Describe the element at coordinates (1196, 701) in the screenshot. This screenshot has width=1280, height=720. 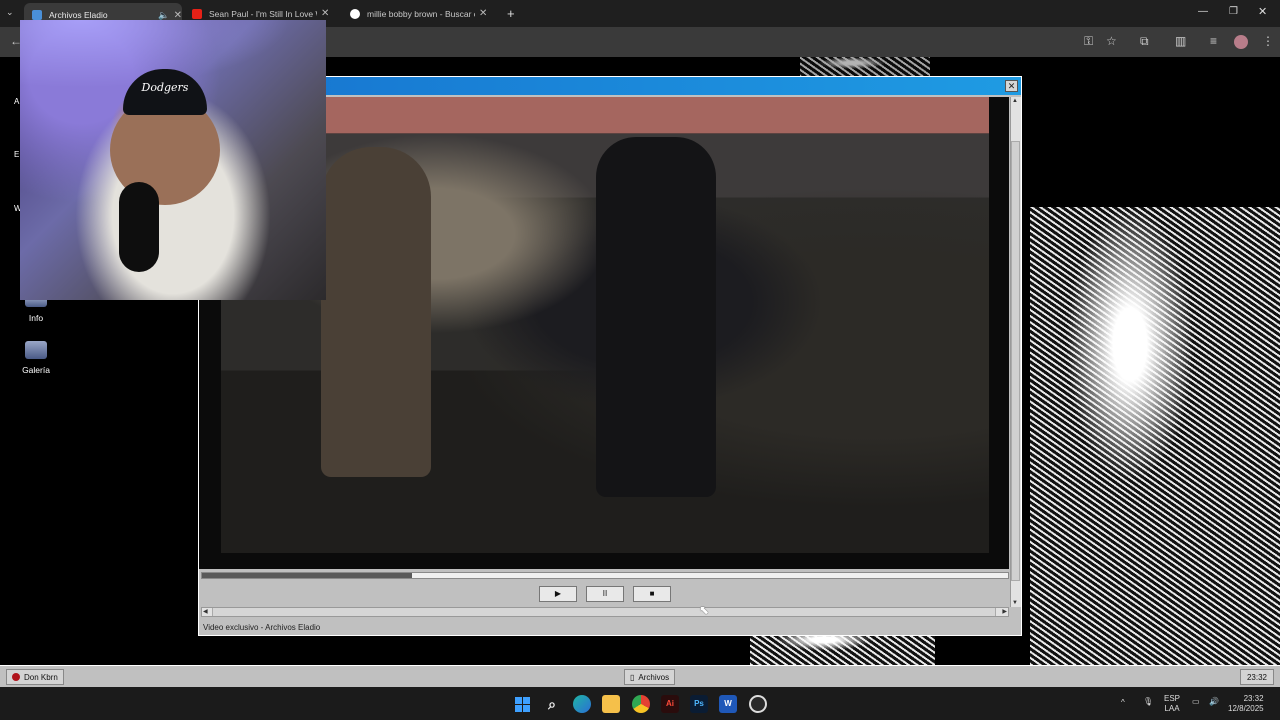
I see `network-icon: ▭` at that location.